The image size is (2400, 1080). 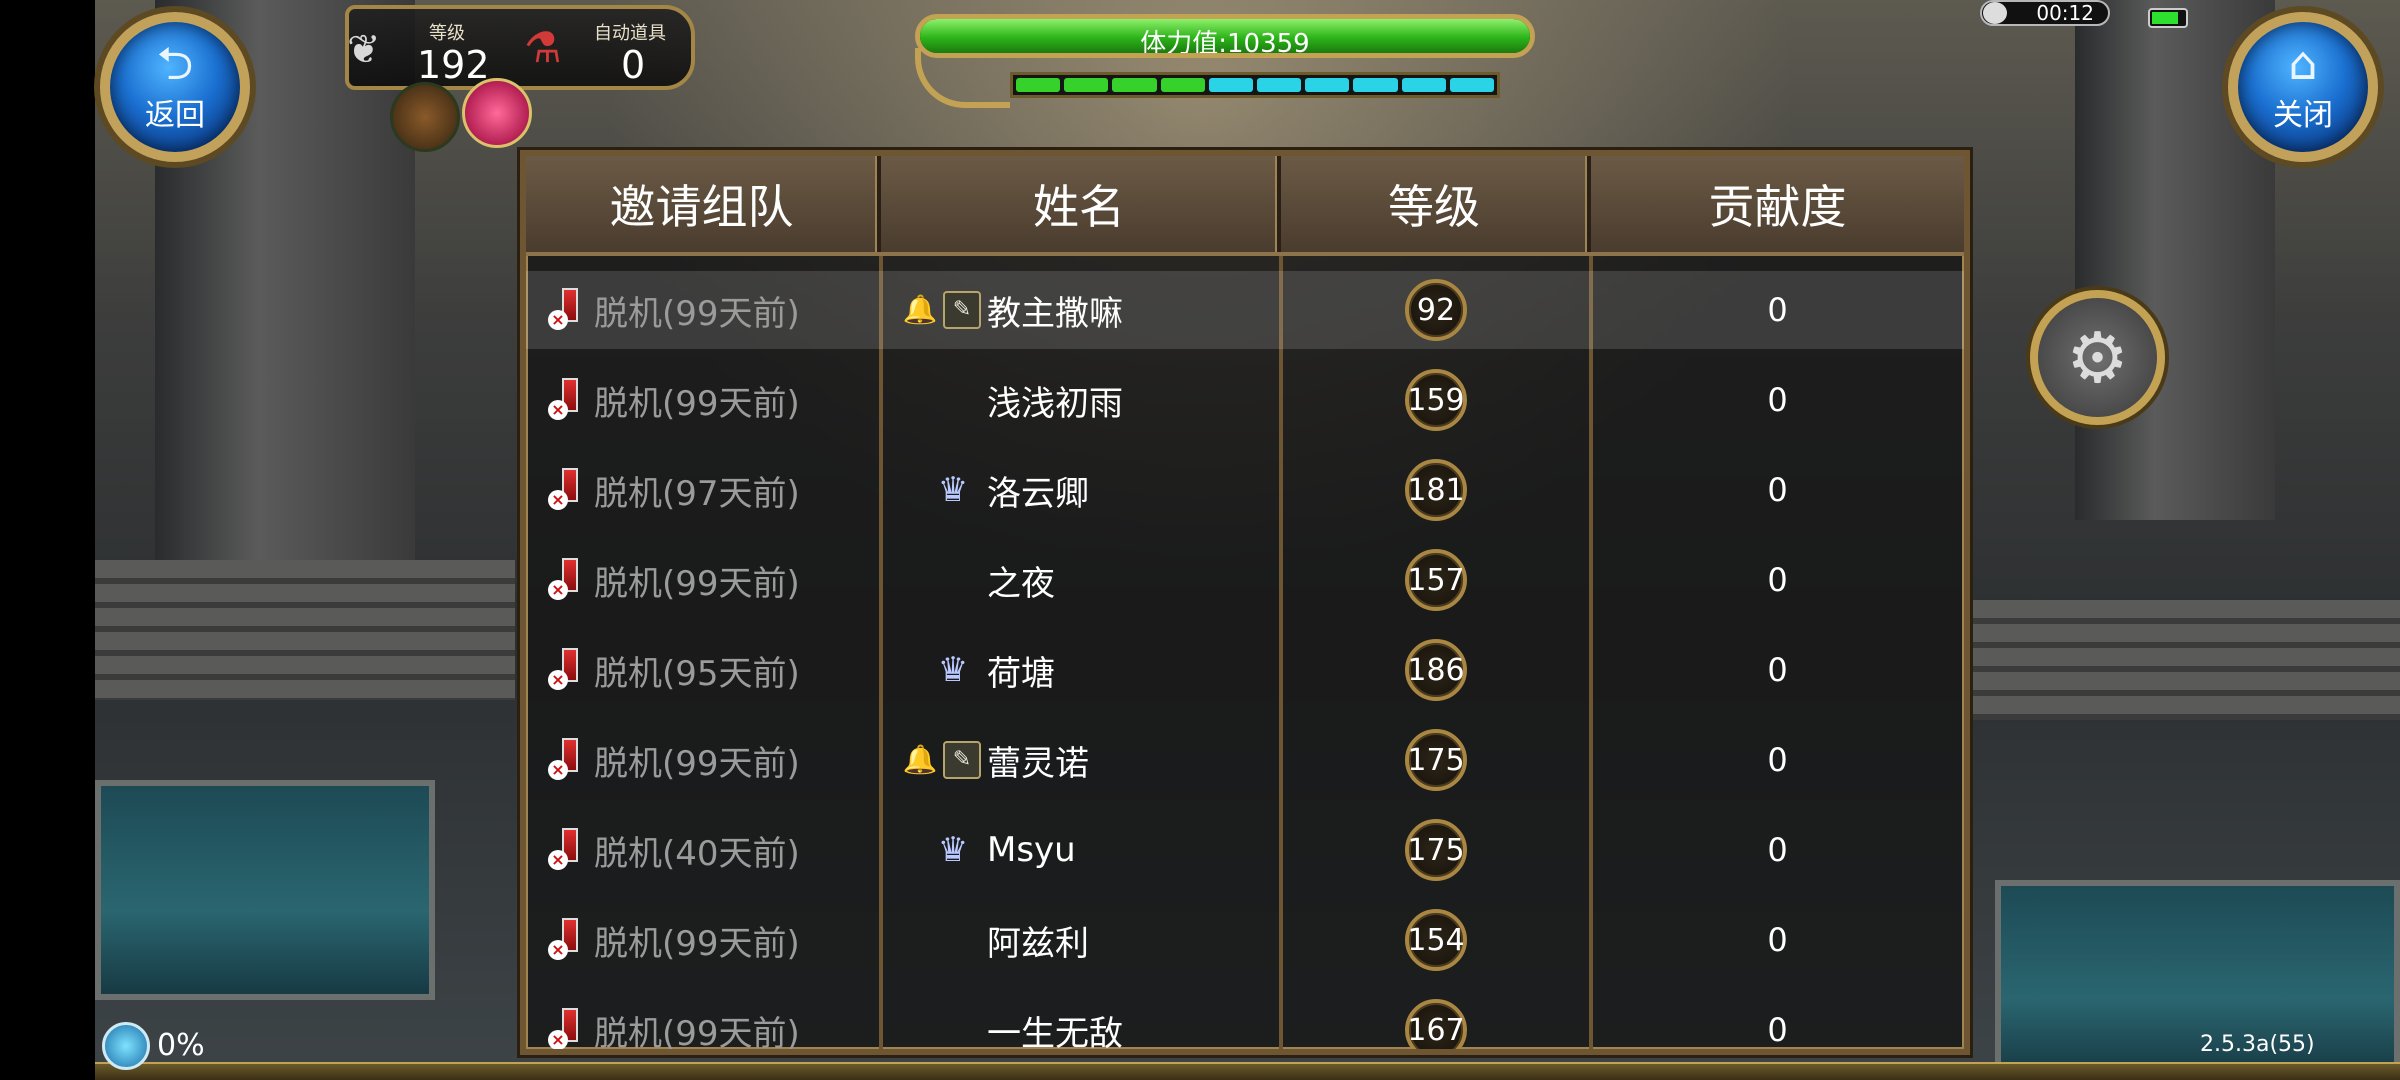 I want to click on level-cell: 186, so click(x=1436, y=670).